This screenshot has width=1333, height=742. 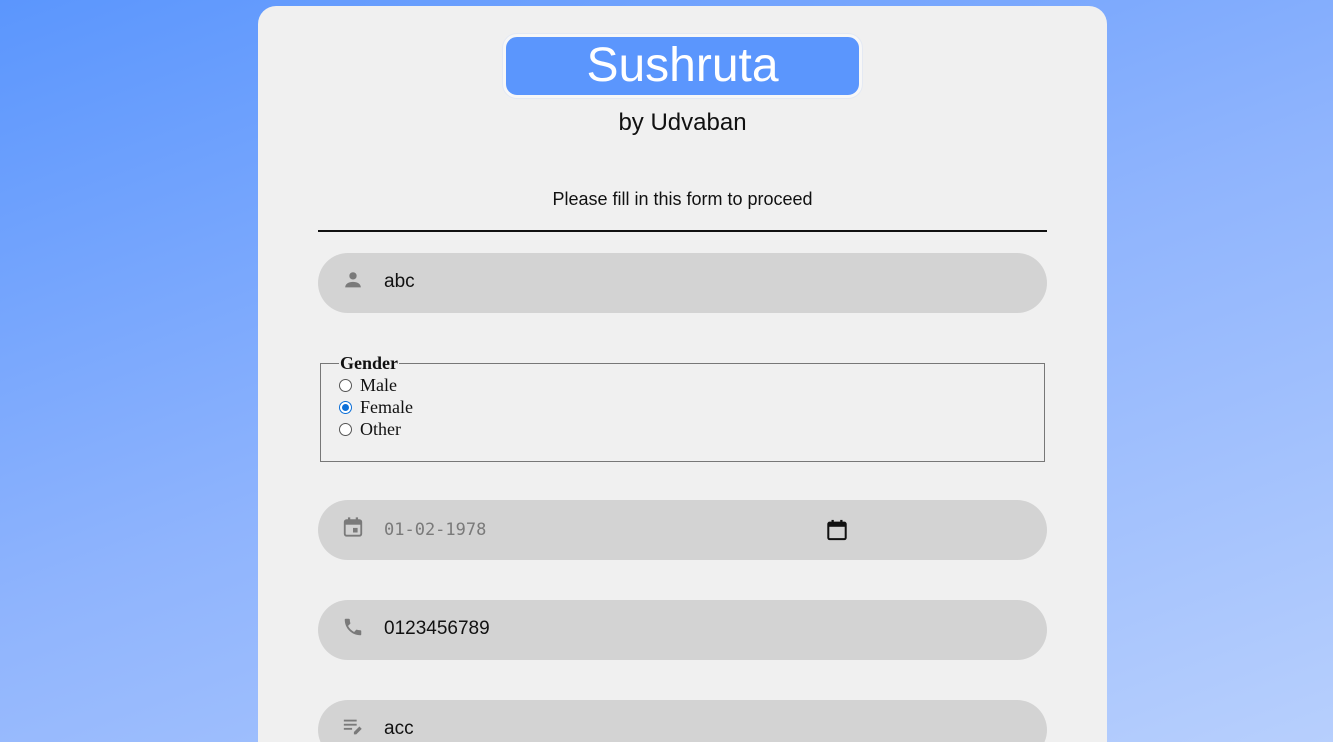 What do you see at coordinates (837, 530) in the screenshot?
I see `calendar-picker-icon` at bounding box center [837, 530].